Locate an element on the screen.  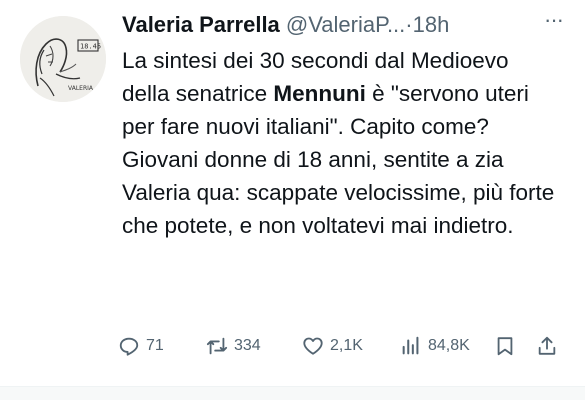
avatar-sign-text: 18.45 is located at coordinates (90, 47).